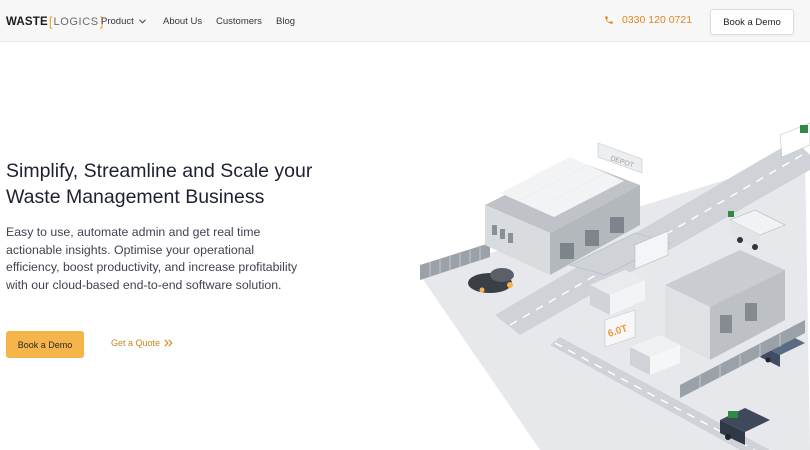  What do you see at coordinates (752, 22) in the screenshot?
I see `header-book-demo-button: Book a Demo` at bounding box center [752, 22].